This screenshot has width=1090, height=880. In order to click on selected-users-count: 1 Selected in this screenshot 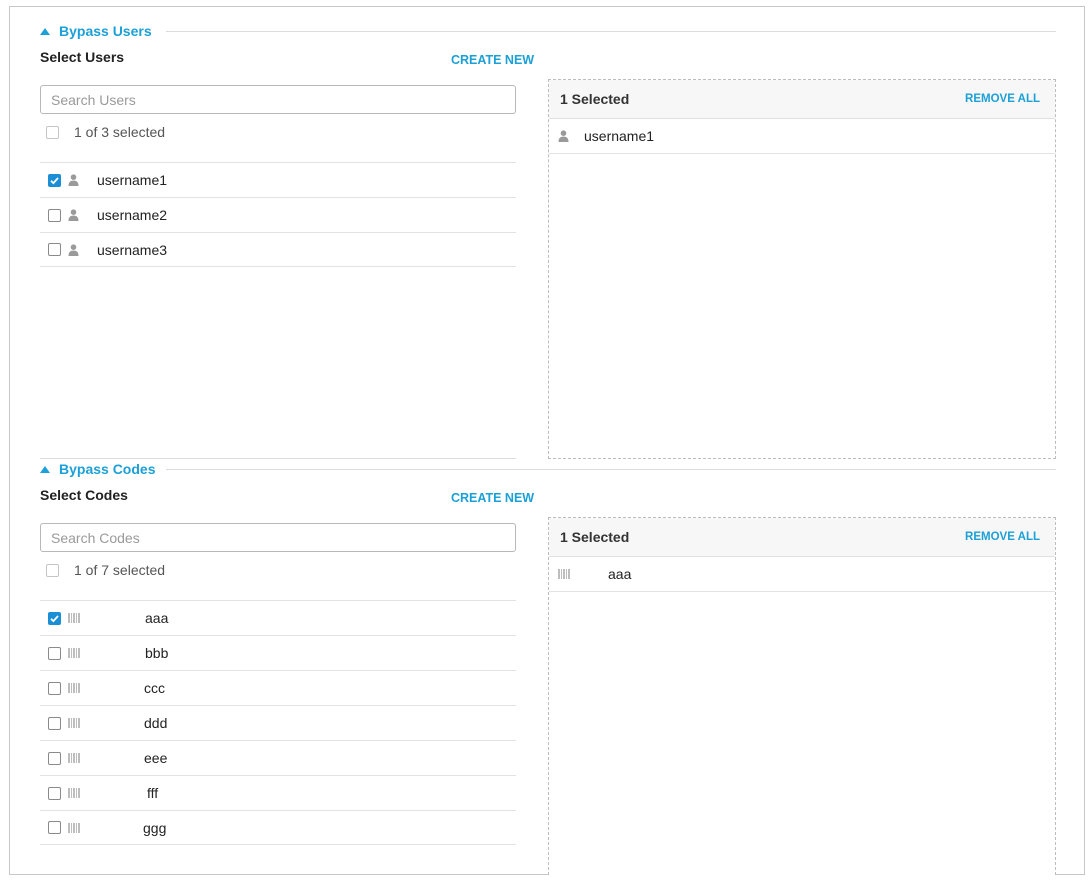, I will do `click(595, 99)`.